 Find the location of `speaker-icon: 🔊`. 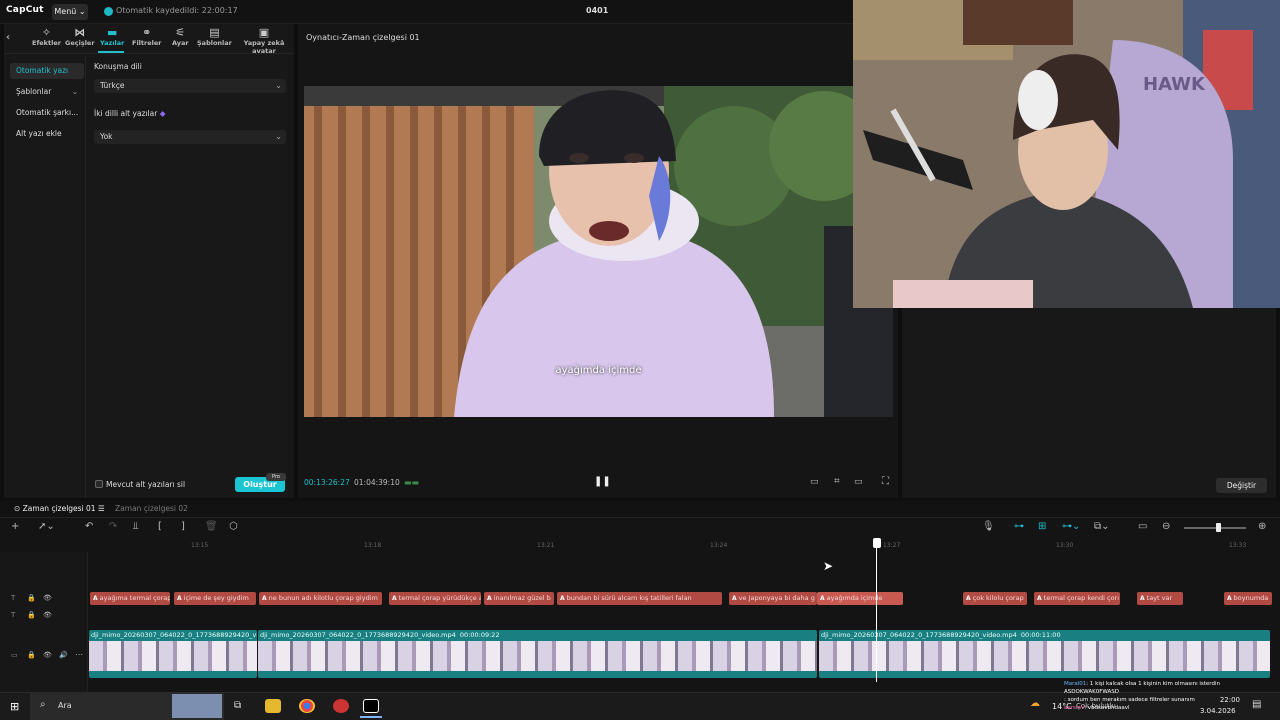

speaker-icon: 🔊 is located at coordinates (63, 655).